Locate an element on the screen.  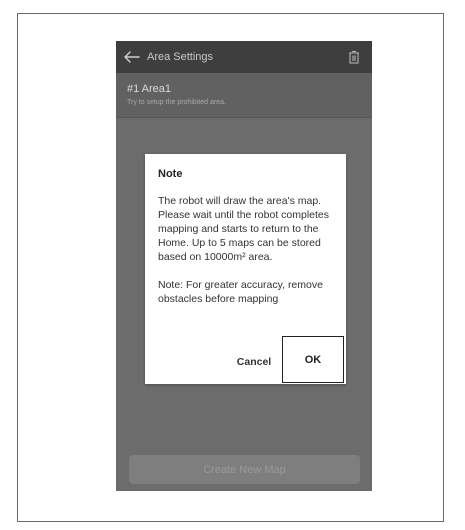
area-hint: Try to setup the prohibited area. is located at coordinates (176, 102).